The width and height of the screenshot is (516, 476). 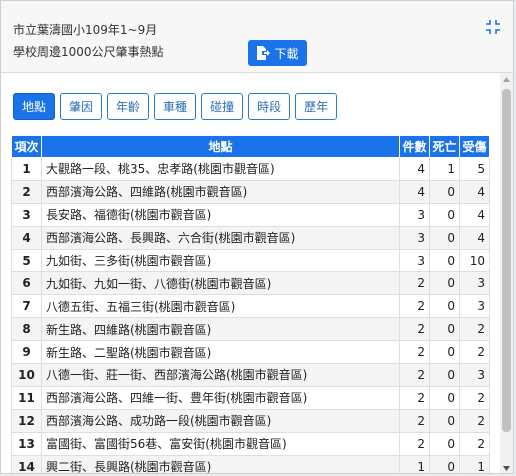 I want to click on row-index: 10, so click(x=26, y=375).